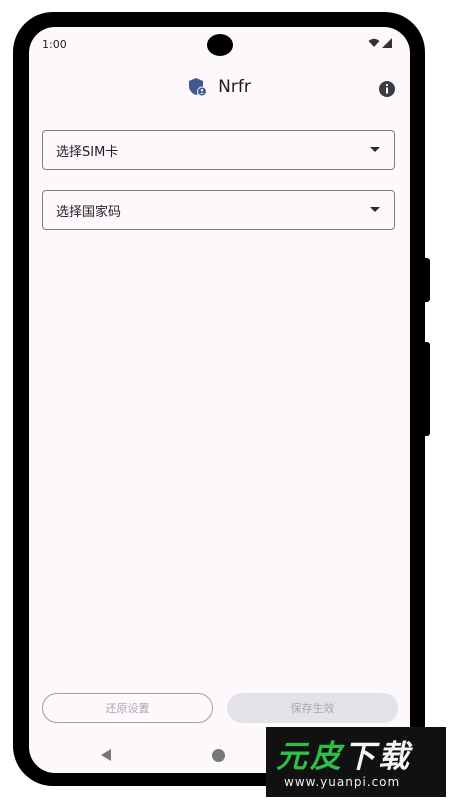 Image resolution: width=450 pixels, height=800 pixels. Describe the element at coordinates (234, 87) in the screenshot. I see `app-title: Nrfr` at that location.